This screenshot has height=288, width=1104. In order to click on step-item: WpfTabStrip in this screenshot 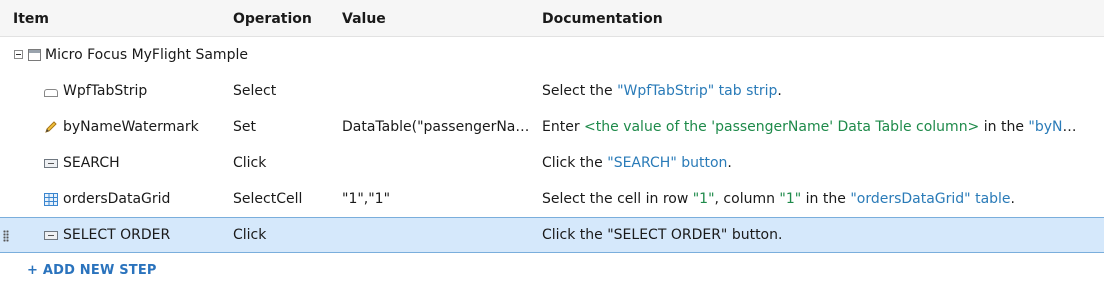, I will do `click(134, 91)`.